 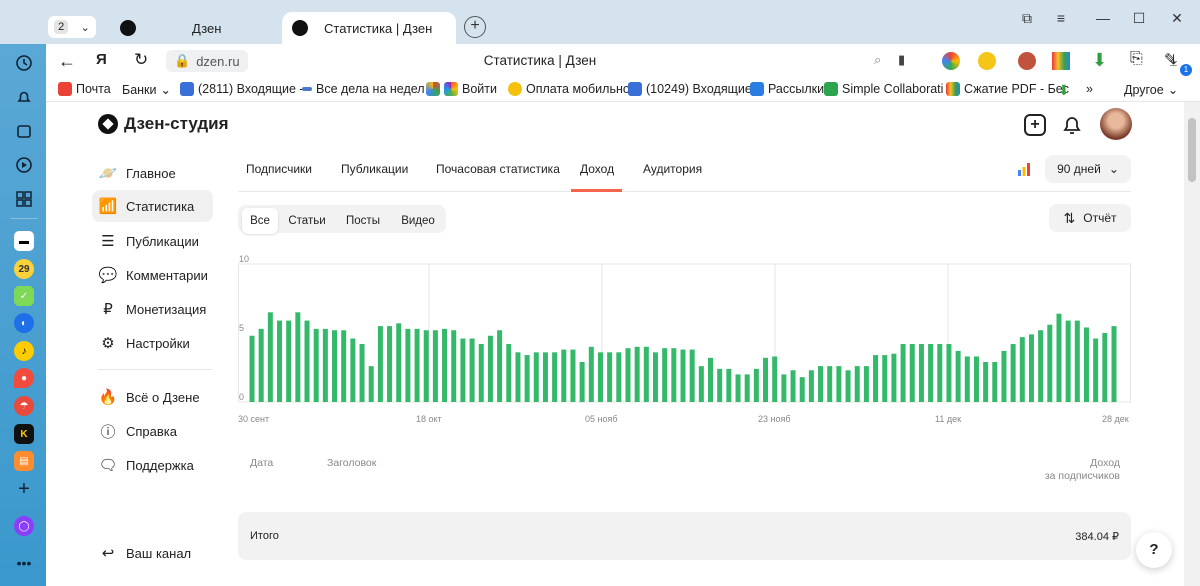 I want to click on history-icon, so click(x=24, y=63).